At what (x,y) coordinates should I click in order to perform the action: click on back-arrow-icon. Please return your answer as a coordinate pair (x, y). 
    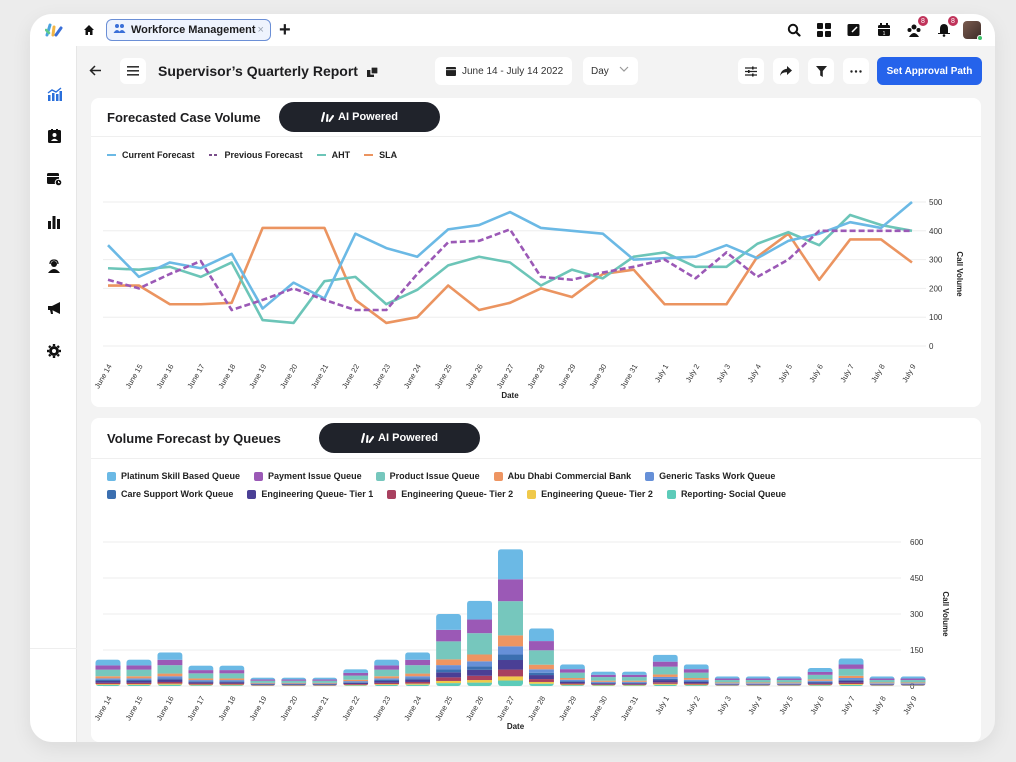
    Looking at the image, I should click on (95, 72).